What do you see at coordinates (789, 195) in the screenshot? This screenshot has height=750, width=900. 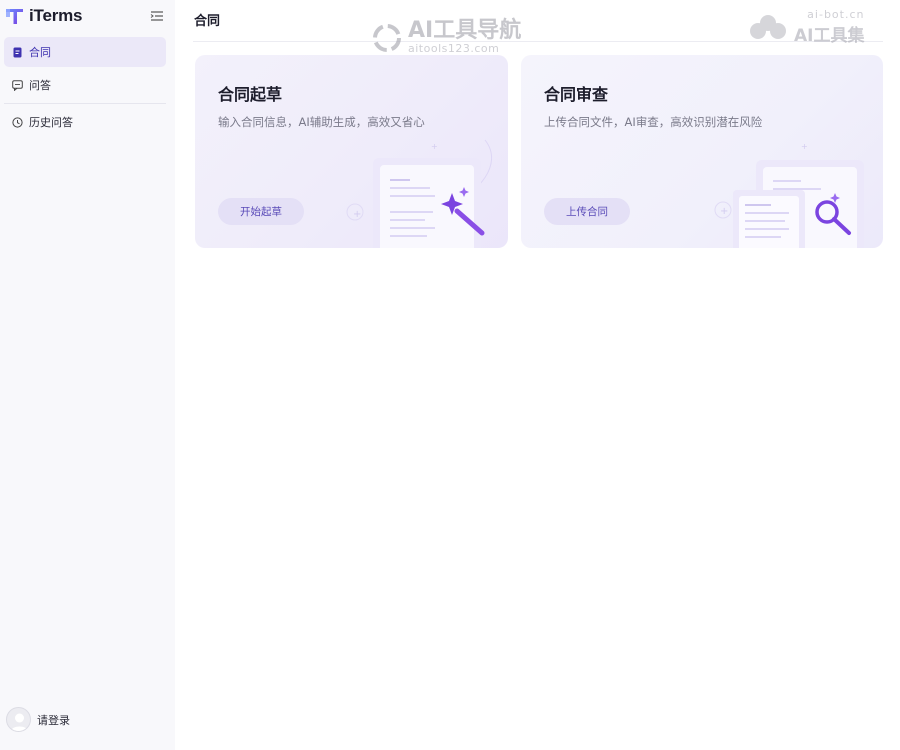 I see `review-illustration: + +` at bounding box center [789, 195].